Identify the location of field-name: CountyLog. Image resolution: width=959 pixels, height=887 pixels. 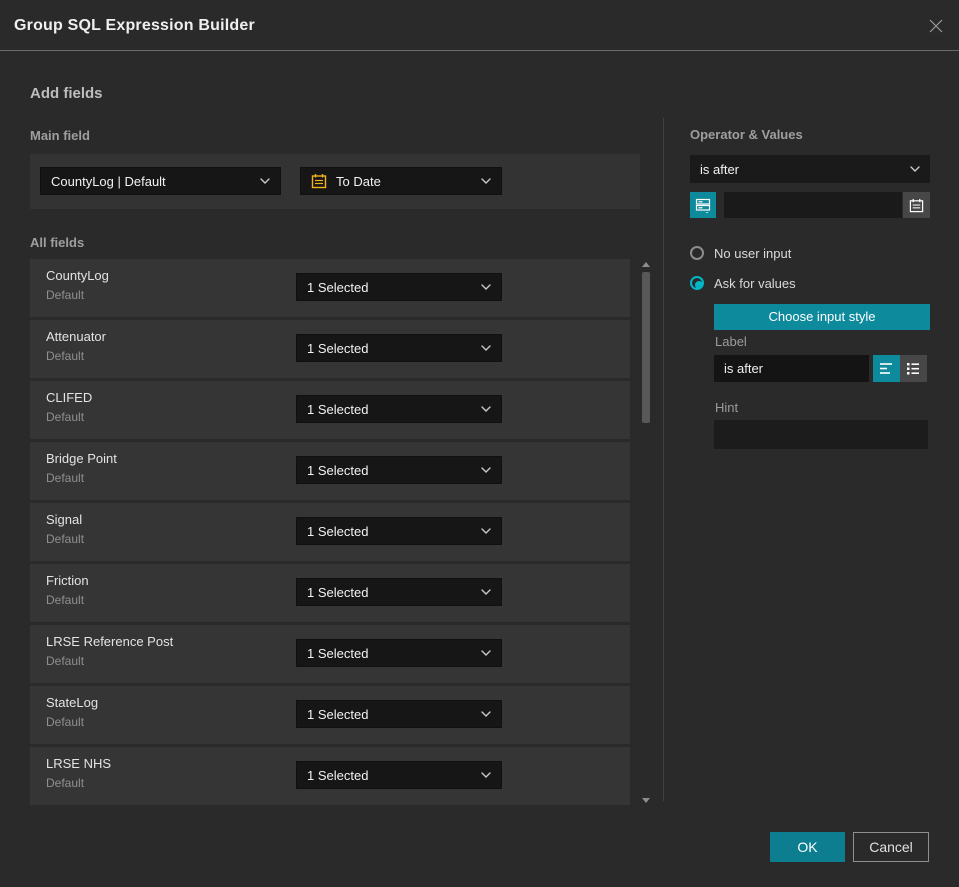
(77, 275).